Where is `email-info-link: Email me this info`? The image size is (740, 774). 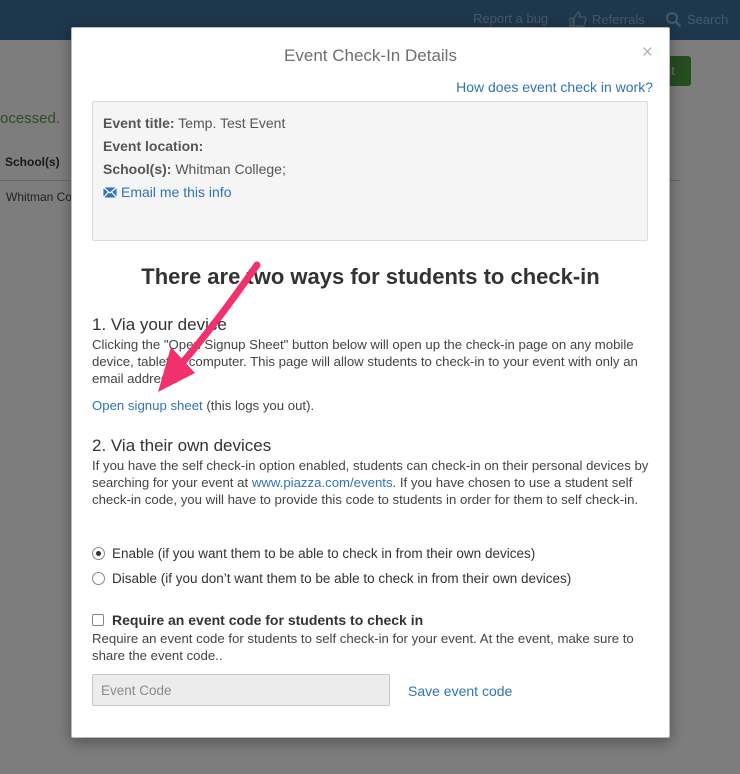 email-info-link: Email me this info is located at coordinates (167, 192).